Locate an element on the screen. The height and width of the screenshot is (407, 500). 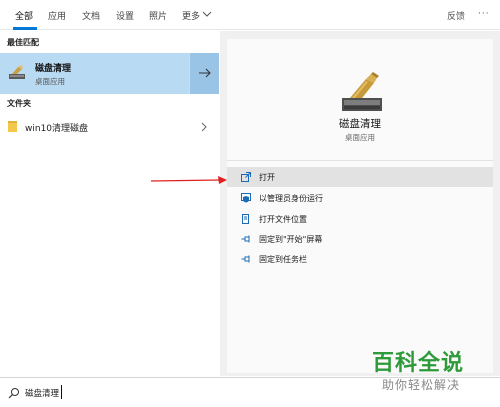
action-open-file-location-label: 打开文件位置 is located at coordinates (283, 219).